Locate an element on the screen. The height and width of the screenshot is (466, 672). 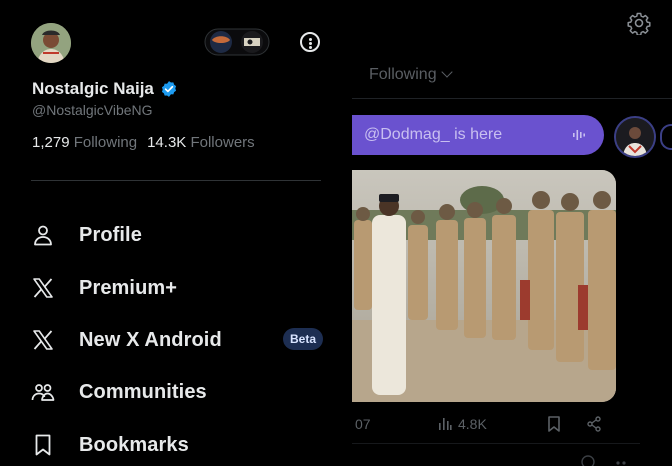
more-options-icon is located at coordinates (310, 42).